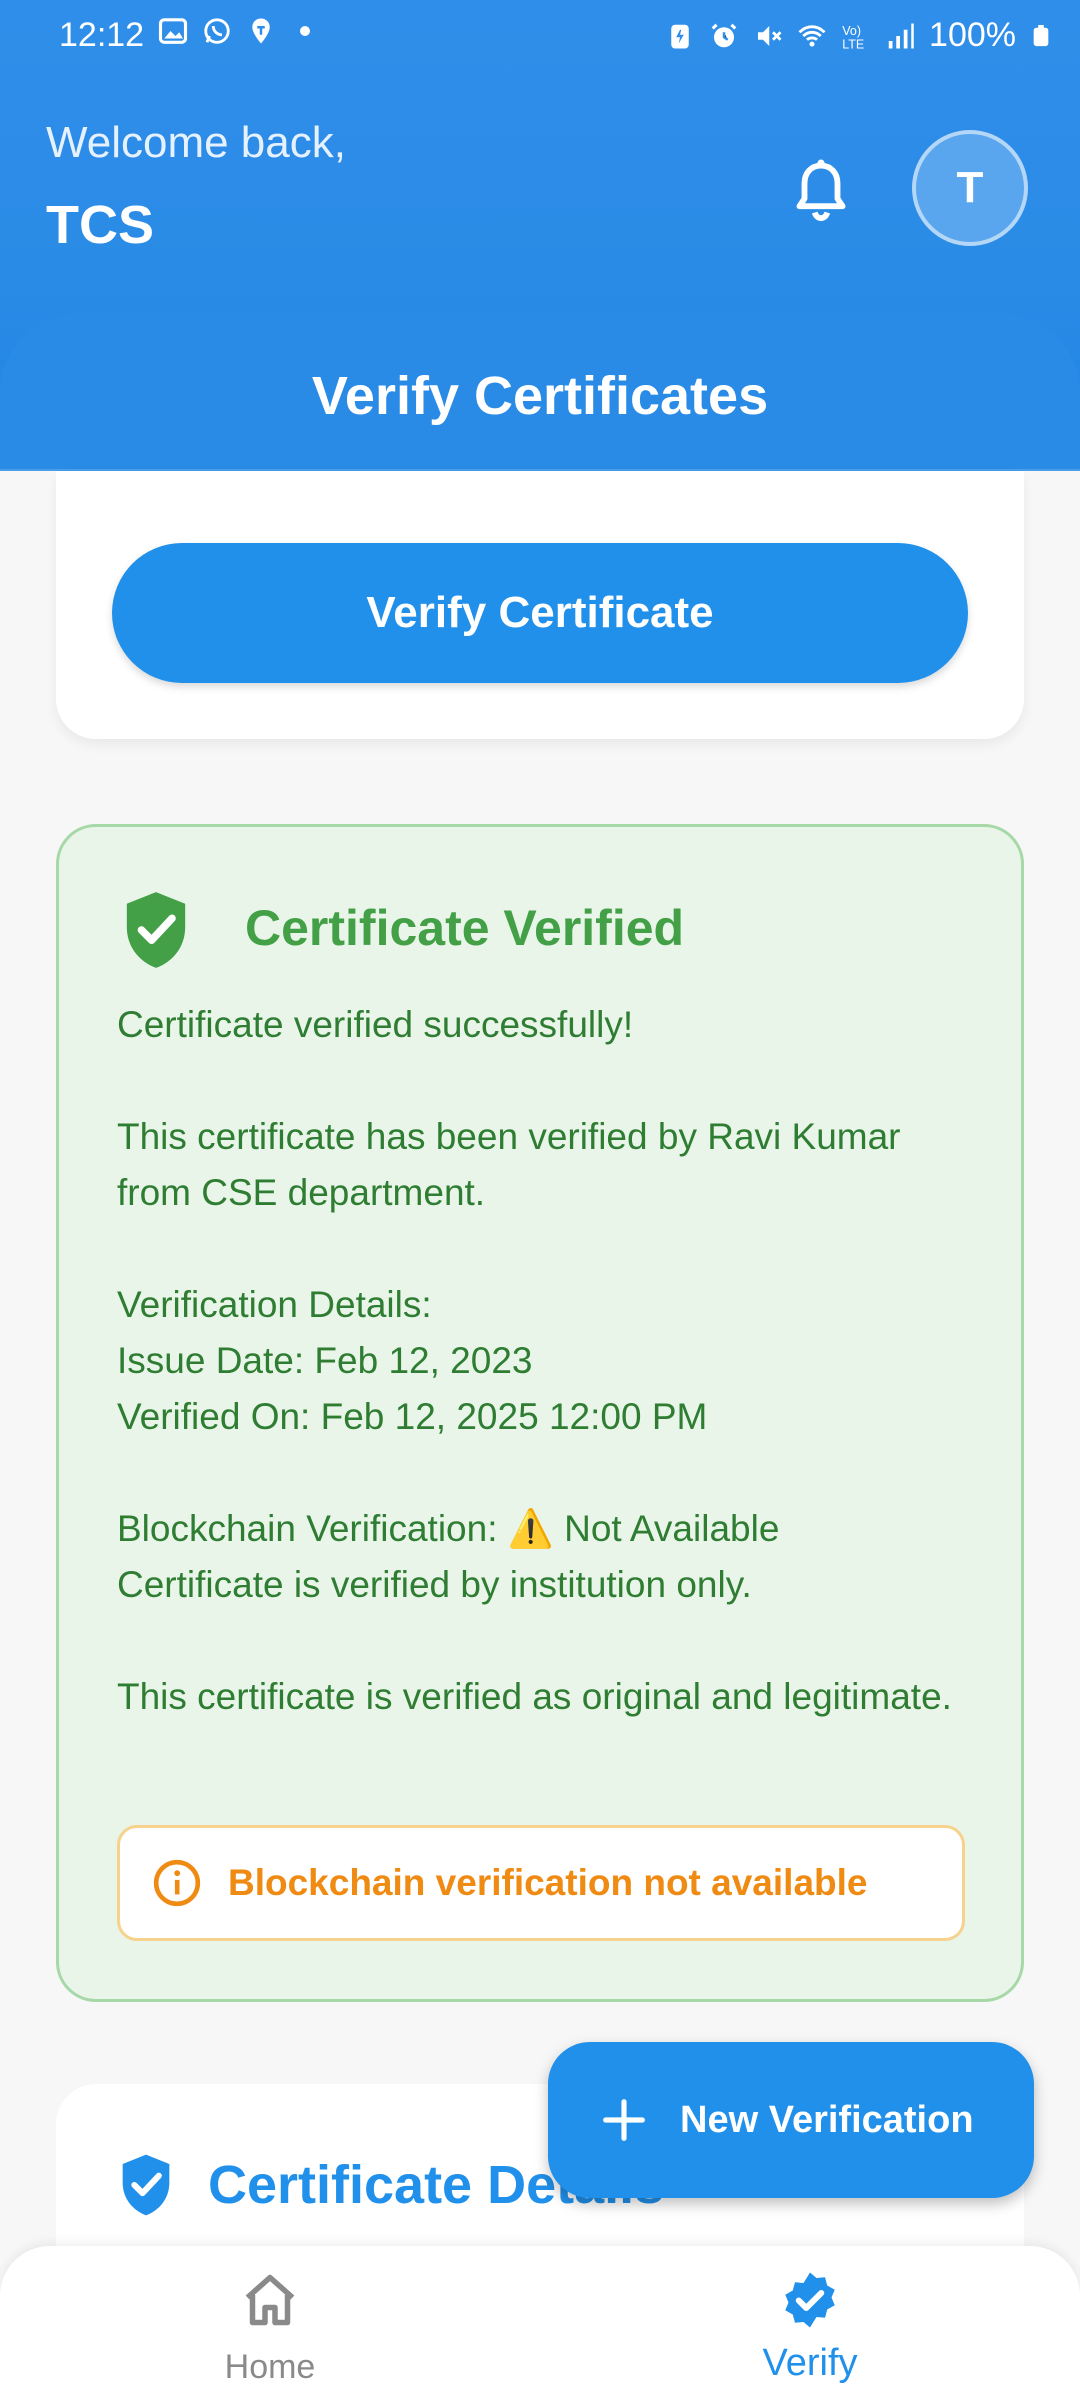  What do you see at coordinates (305, 31) in the screenshot?
I see `dot-icon` at bounding box center [305, 31].